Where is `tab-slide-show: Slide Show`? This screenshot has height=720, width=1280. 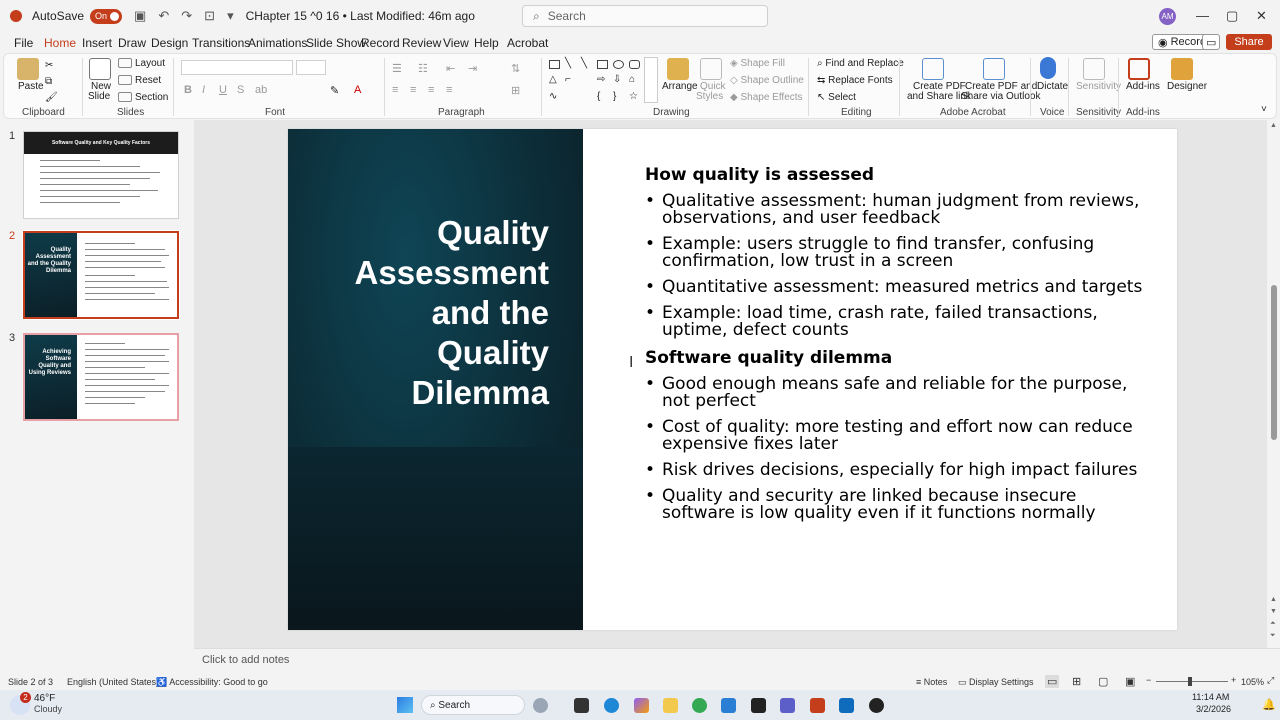
tab-slide-show: Slide Show is located at coordinates (336, 43).